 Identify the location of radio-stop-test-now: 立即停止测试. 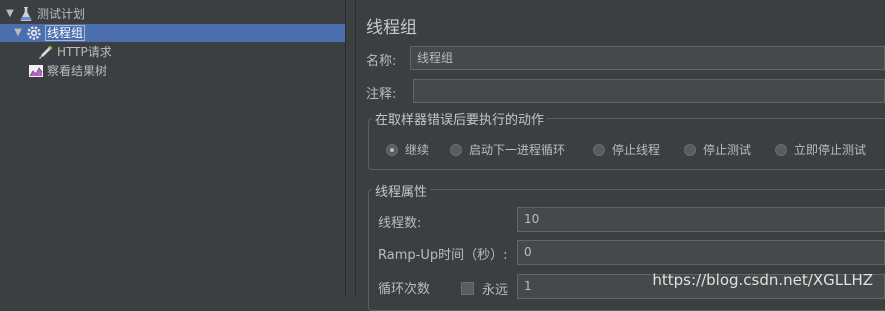
(820, 149).